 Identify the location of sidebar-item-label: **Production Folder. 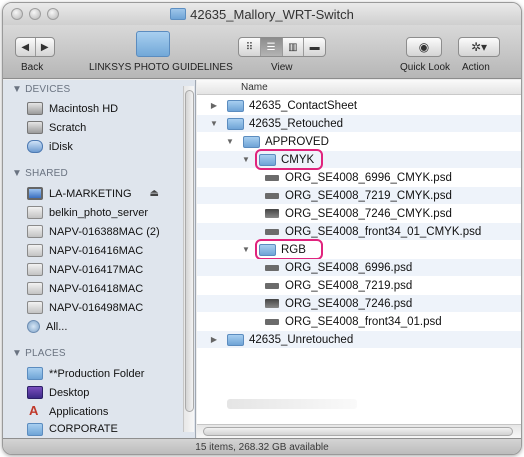
(97, 373).